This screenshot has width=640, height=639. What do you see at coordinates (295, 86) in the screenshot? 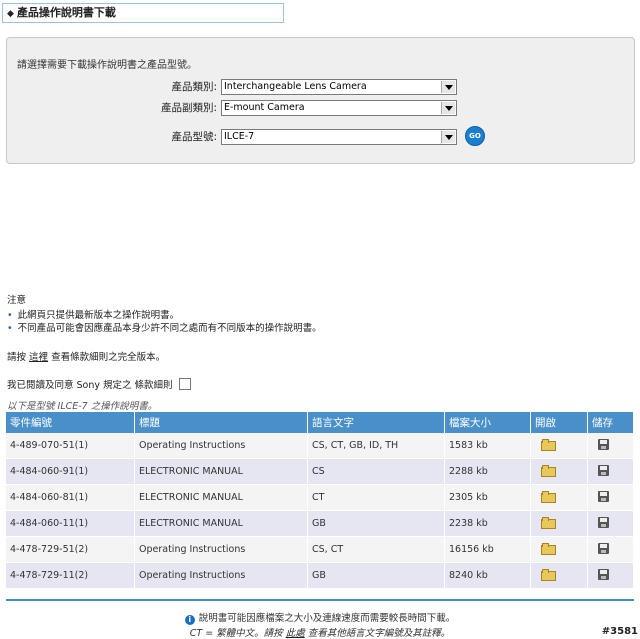
I see `category-select-value: Interchangeable Lens Camera` at bounding box center [295, 86].